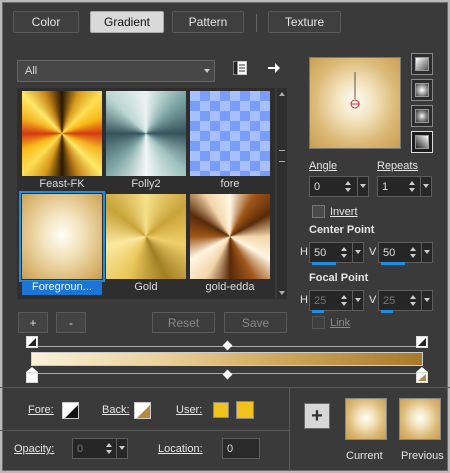 Image resolution: width=450 pixels, height=473 pixels. What do you see at coordinates (127, 22) in the screenshot?
I see `tab-gradient: Gradient` at bounding box center [127, 22].